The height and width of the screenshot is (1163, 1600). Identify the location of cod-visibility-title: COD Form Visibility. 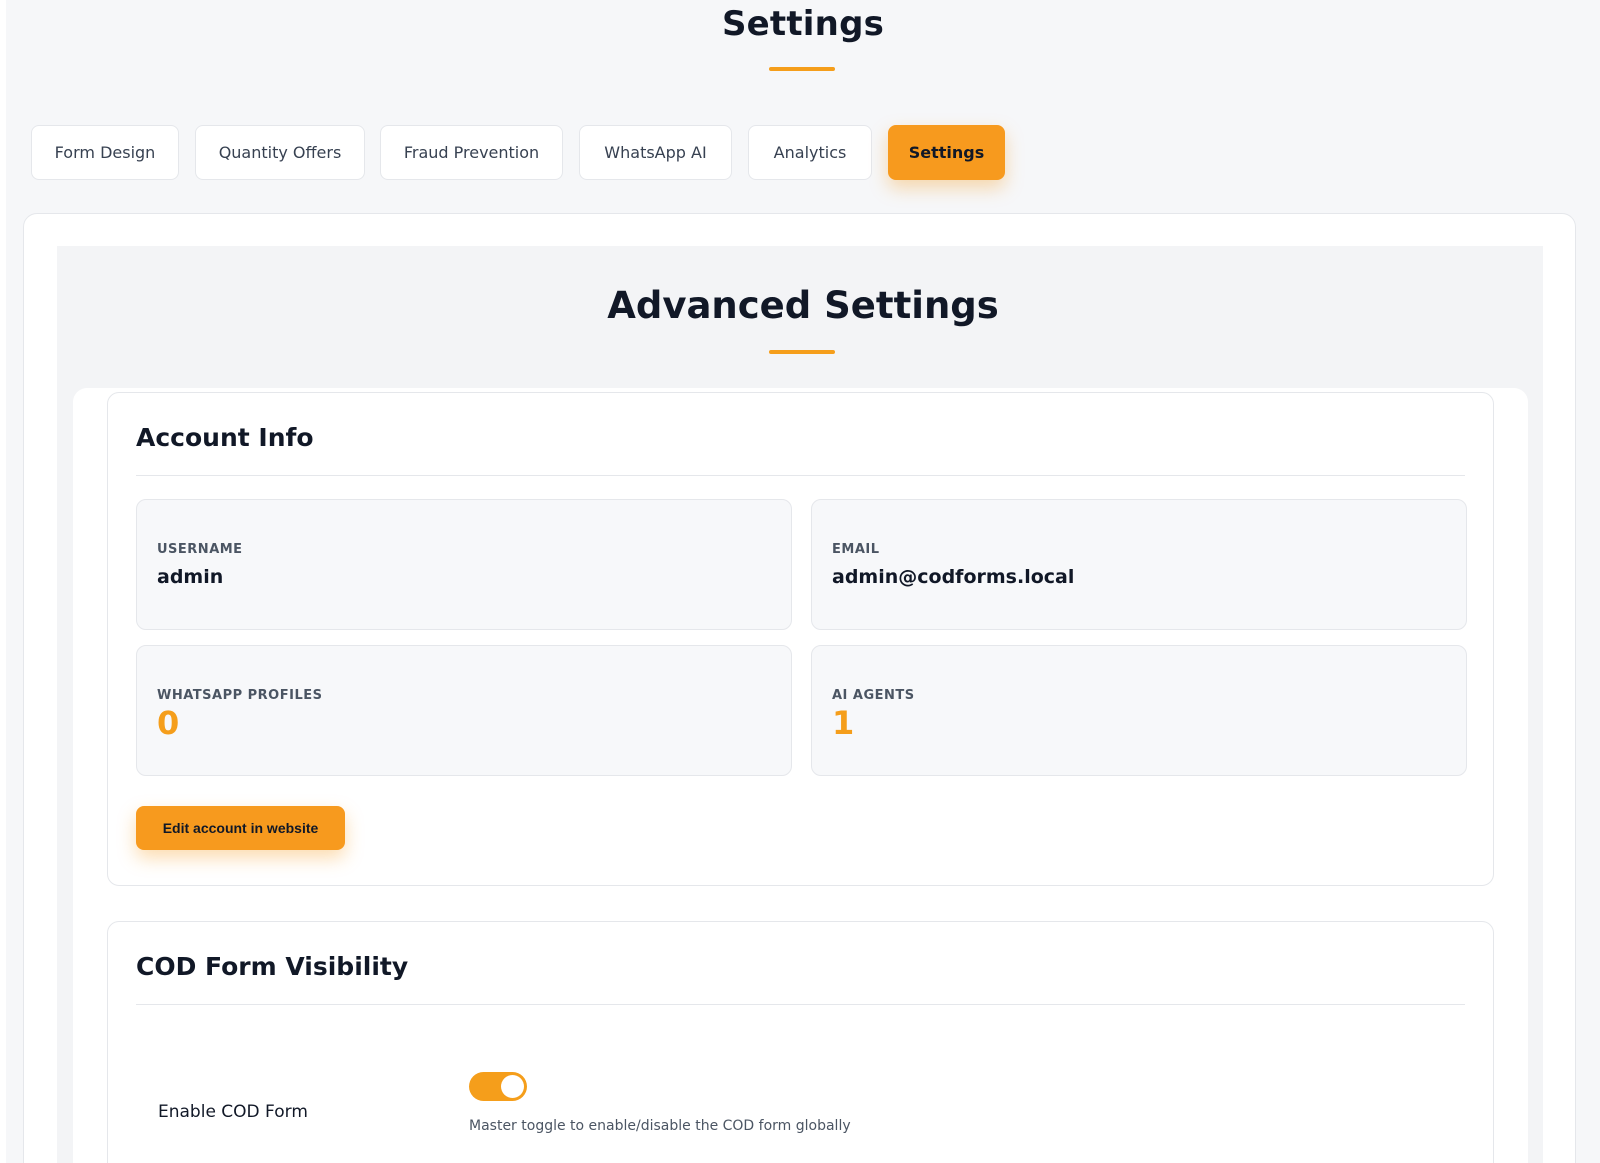
(272, 966).